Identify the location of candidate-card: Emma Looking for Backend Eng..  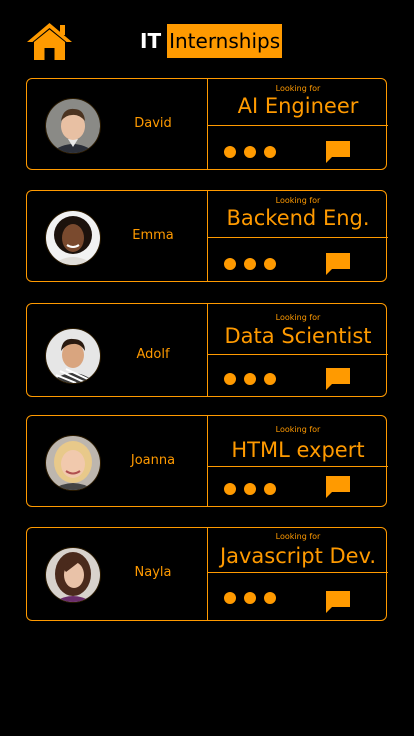
(207, 236).